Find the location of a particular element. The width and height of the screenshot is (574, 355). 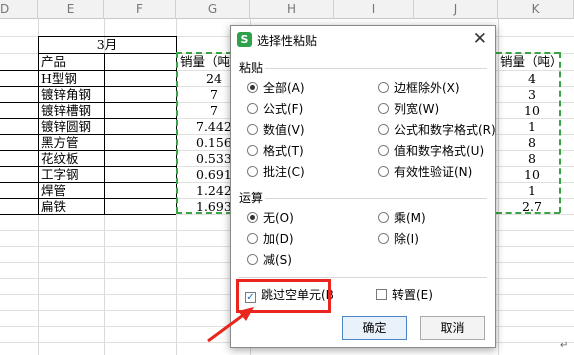

radio-except-borders: 边框除外(X) is located at coordinates (419, 88).